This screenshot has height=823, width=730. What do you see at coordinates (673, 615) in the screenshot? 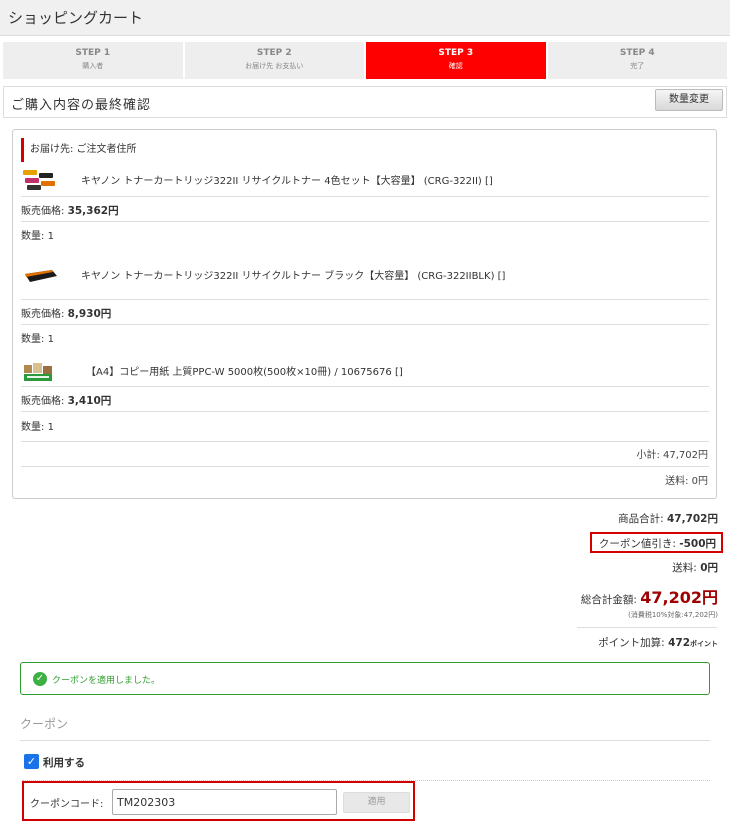
I see `tax-note: (消費税10%対象:47,202円)` at bounding box center [673, 615].